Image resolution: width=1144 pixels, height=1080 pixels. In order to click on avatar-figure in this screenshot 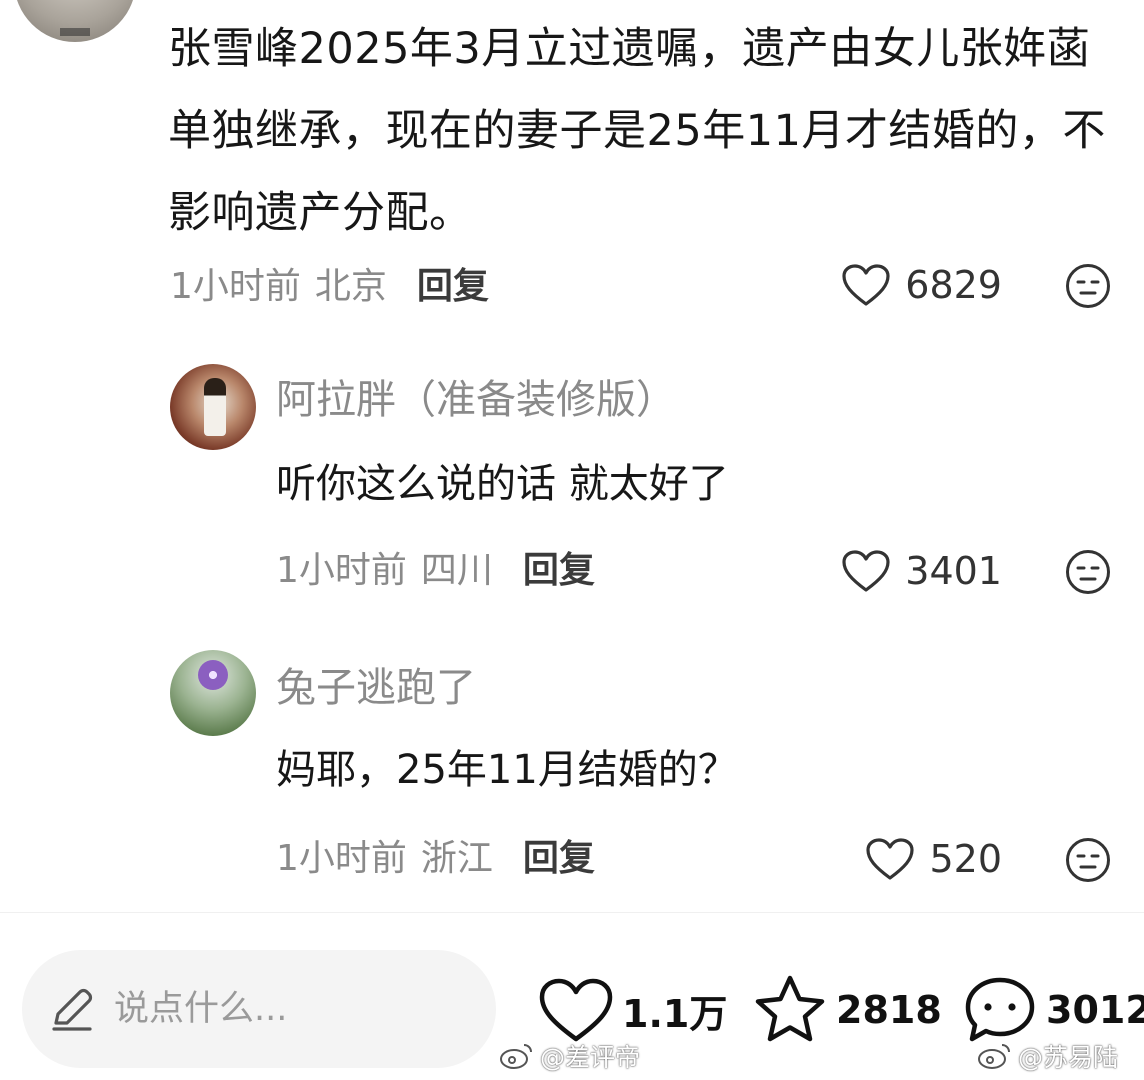, I will do `click(215, 407)`.